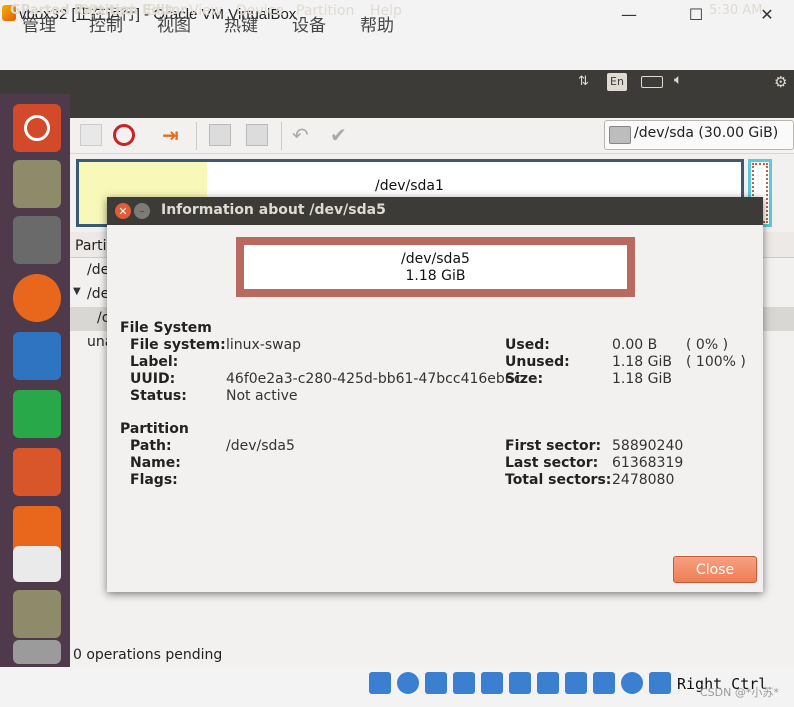 The width and height of the screenshot is (794, 707). Describe the element at coordinates (643, 480) in the screenshot. I see `total-sectors-value: 2478080` at that location.